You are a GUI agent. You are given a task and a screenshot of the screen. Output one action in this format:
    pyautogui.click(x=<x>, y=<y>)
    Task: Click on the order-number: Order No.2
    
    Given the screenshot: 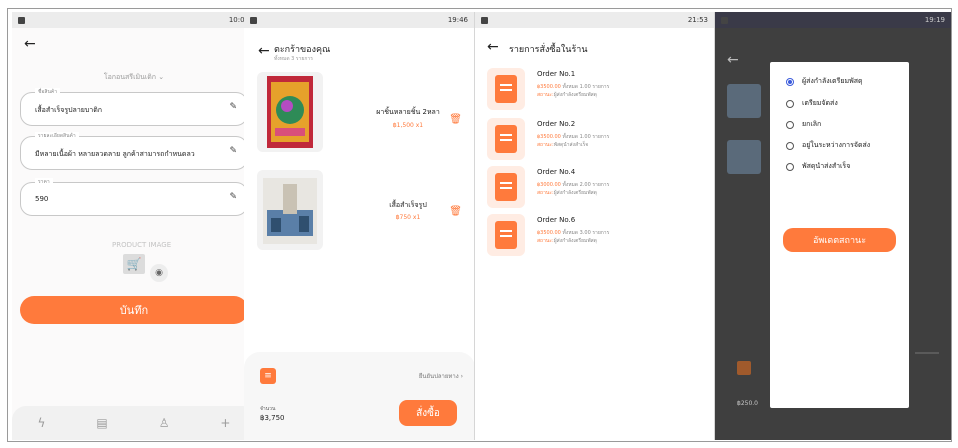 What is the action you would take?
    pyautogui.click(x=556, y=124)
    